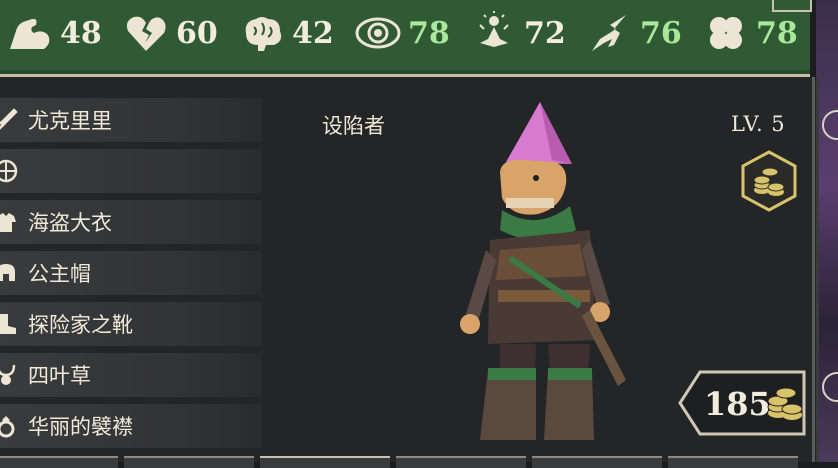 This screenshot has height=468, width=838. I want to click on brain-icon, so click(263, 34).